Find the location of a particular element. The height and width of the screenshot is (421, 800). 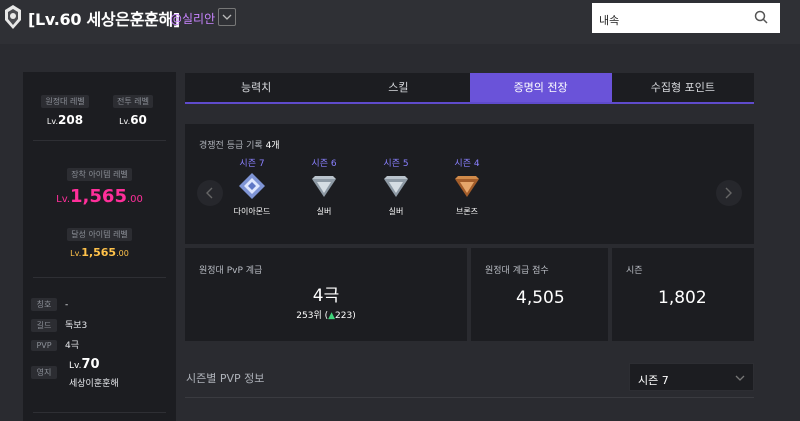

prev-season-button is located at coordinates (210, 193).